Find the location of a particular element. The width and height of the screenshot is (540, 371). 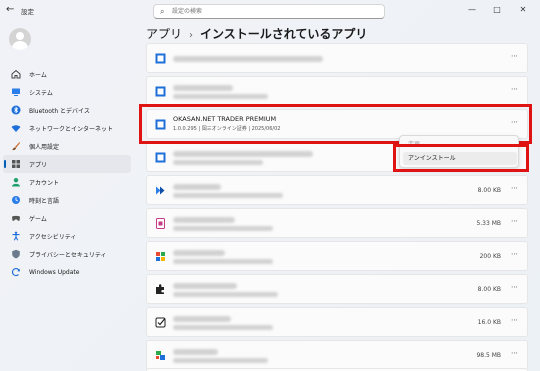

monitor-icon is located at coordinates (16, 92).